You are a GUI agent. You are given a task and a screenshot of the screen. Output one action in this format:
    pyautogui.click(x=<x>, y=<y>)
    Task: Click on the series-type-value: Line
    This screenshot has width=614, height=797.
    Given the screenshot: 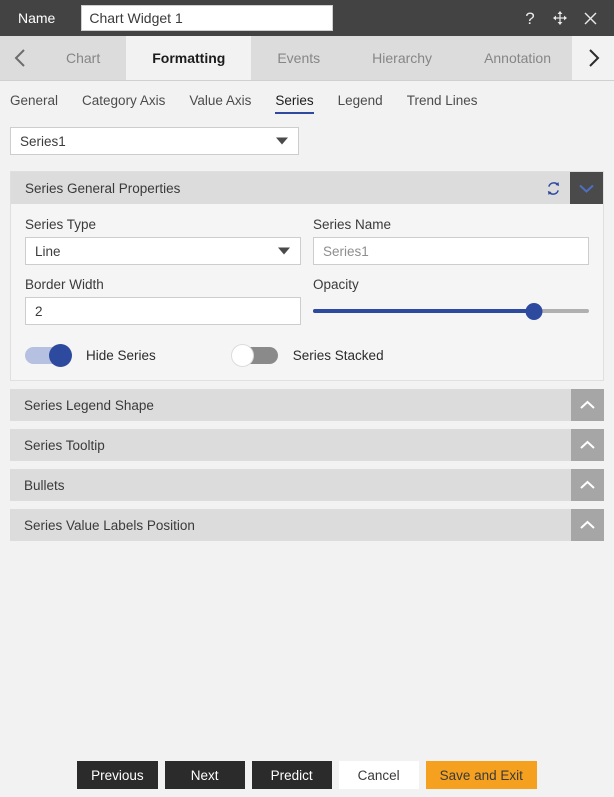 What is the action you would take?
    pyautogui.click(x=48, y=251)
    